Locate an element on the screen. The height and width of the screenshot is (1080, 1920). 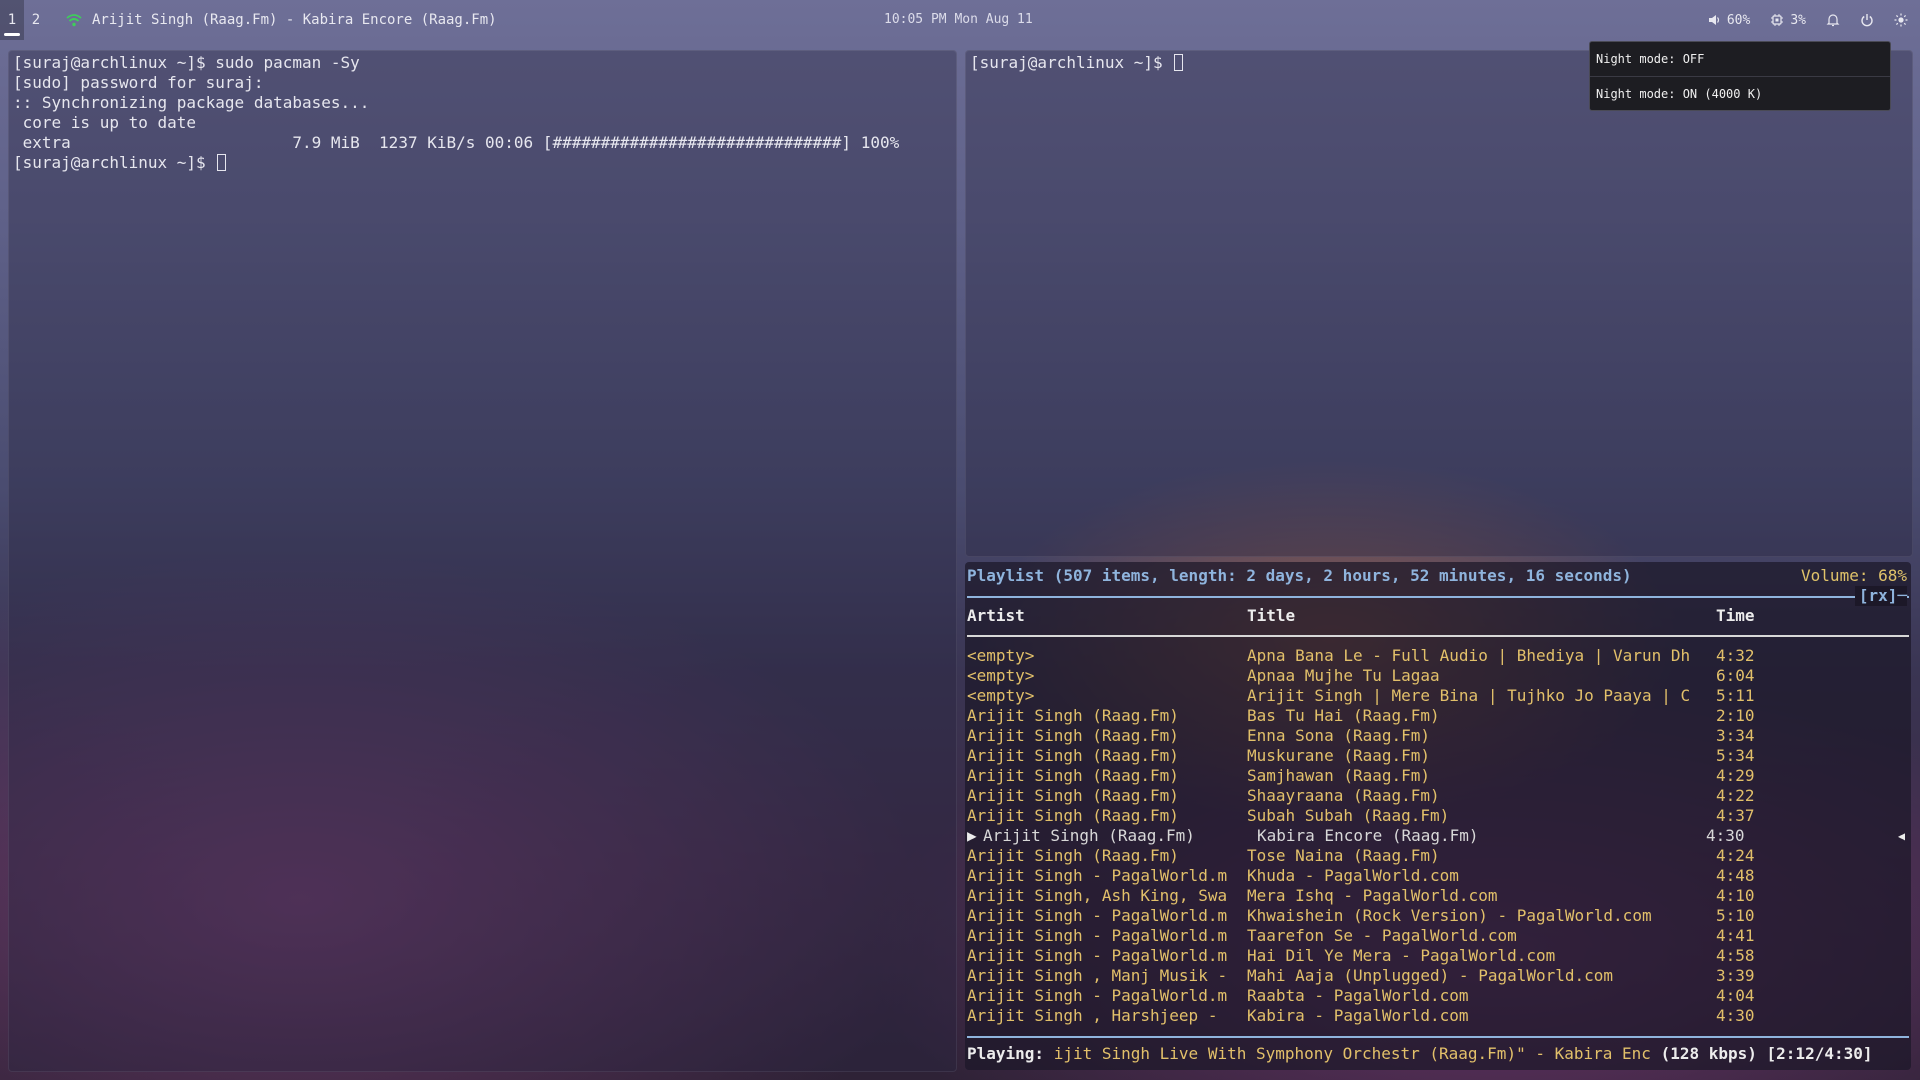
sun-icon is located at coordinates (1901, 20).